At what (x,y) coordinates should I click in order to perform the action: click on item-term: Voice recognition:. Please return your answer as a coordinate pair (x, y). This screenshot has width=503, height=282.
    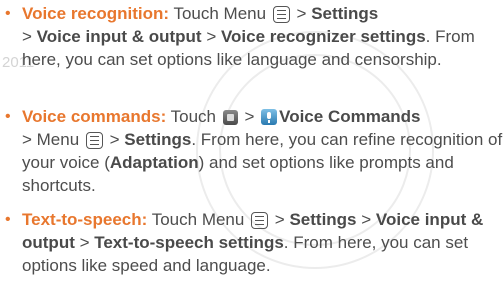
    Looking at the image, I should click on (96, 13).